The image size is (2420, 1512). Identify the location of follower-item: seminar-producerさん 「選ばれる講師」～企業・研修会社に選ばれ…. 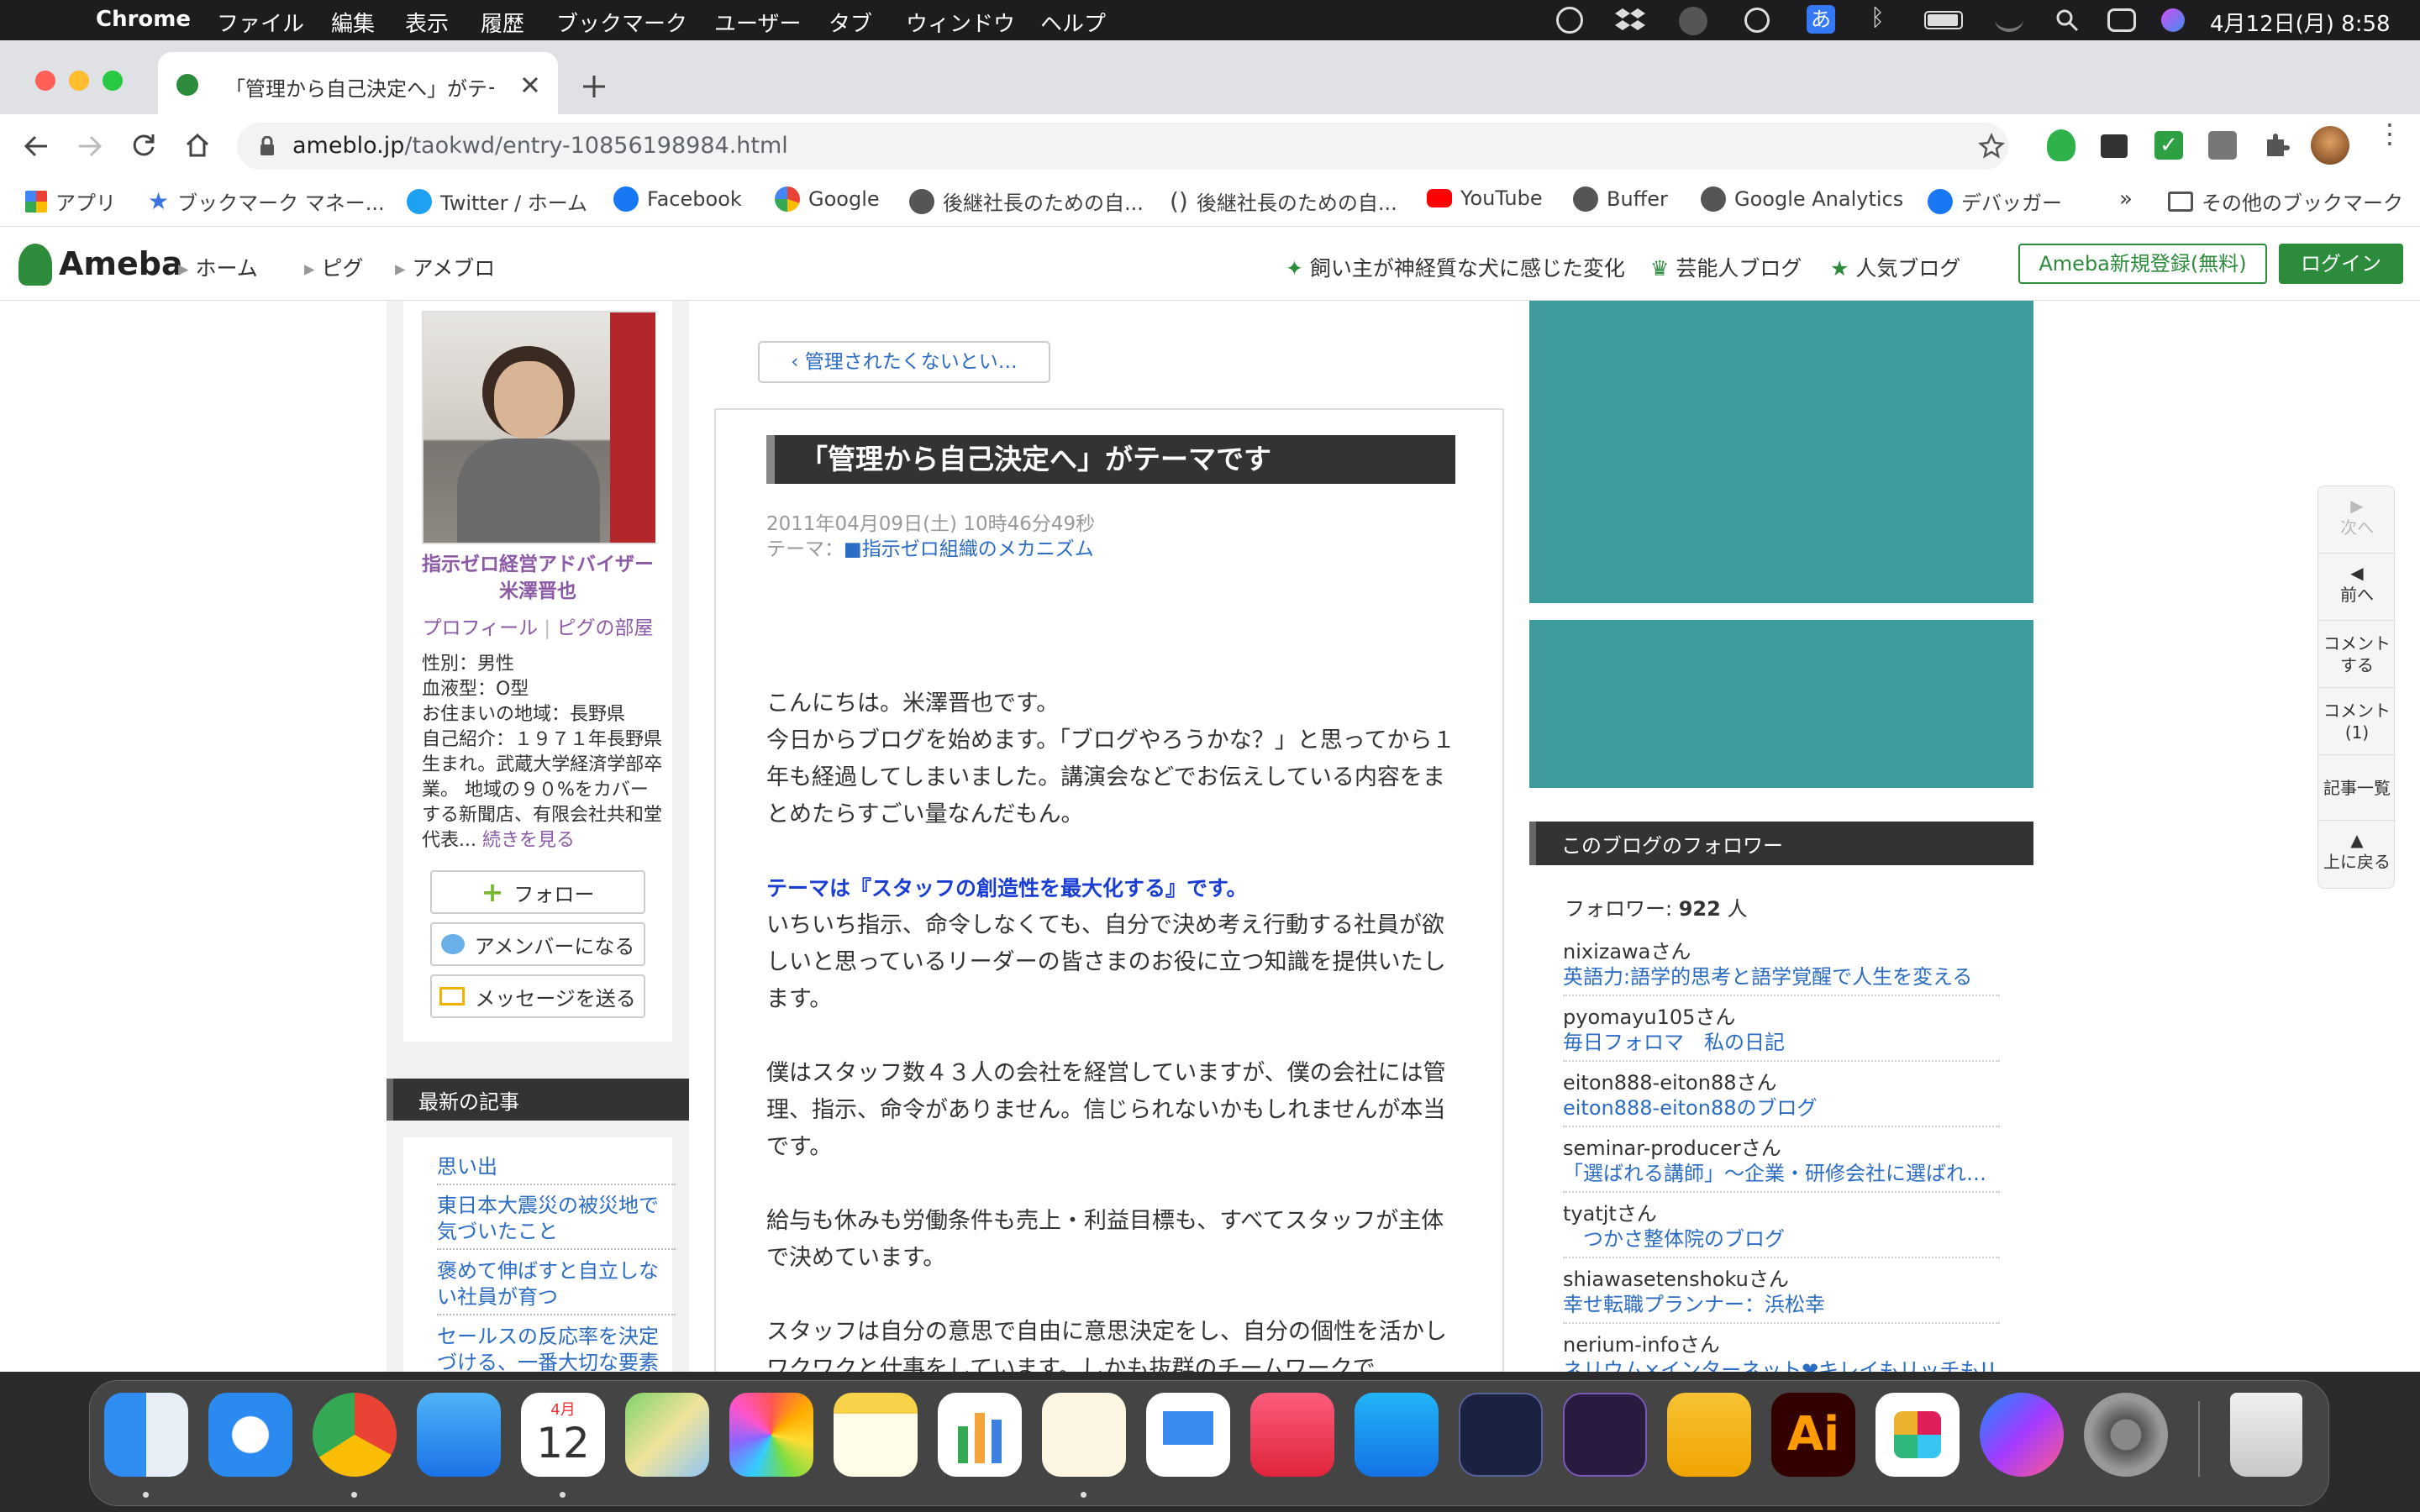
(1782, 1164).